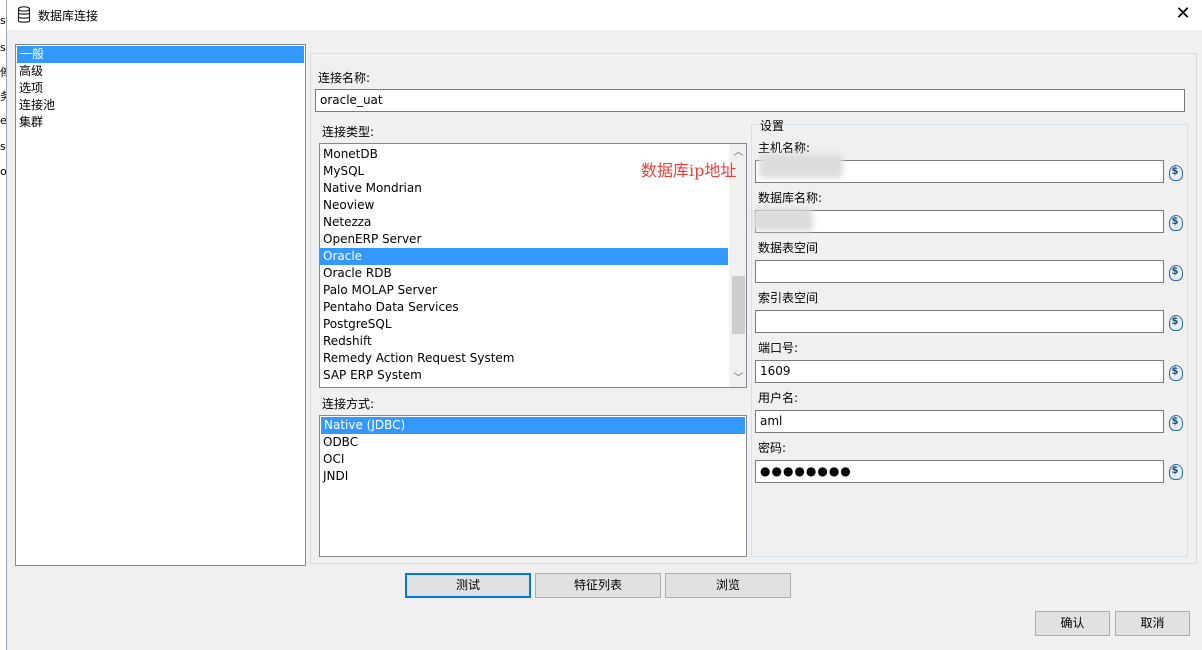 The height and width of the screenshot is (650, 1202). I want to click on title-bar: 数据库连接 ✕, so click(604, 15).